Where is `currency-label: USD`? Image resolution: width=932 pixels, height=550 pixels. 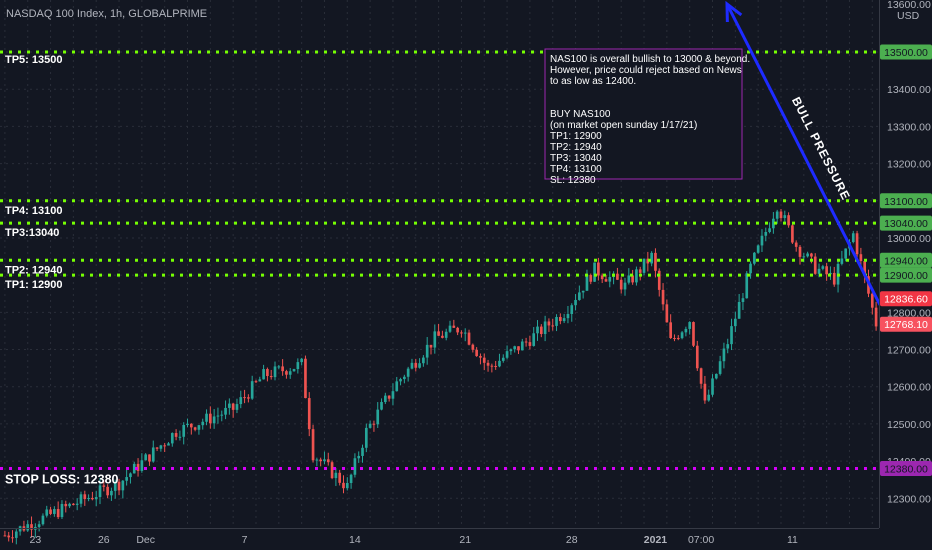
currency-label: USD is located at coordinates (908, 16).